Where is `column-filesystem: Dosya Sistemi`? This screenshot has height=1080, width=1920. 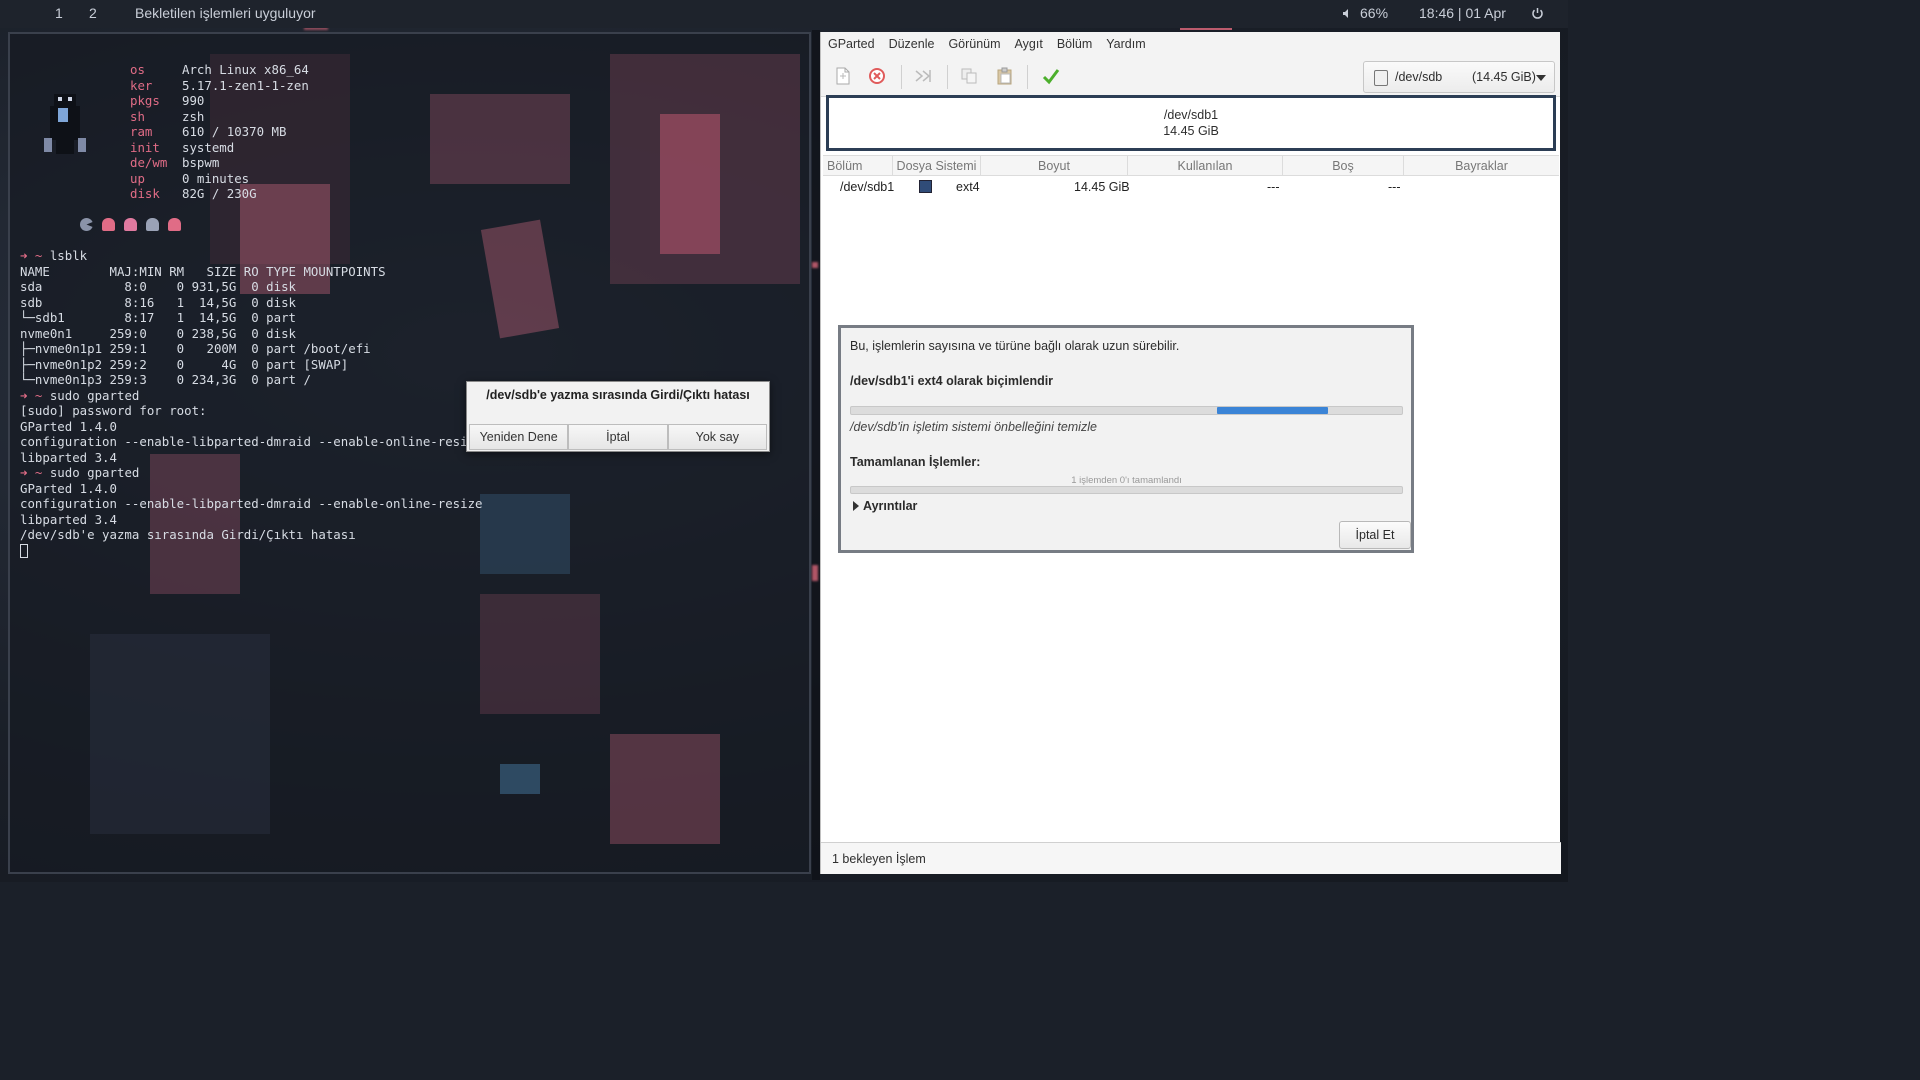
column-filesystem: Dosya Sistemi is located at coordinates (937, 165).